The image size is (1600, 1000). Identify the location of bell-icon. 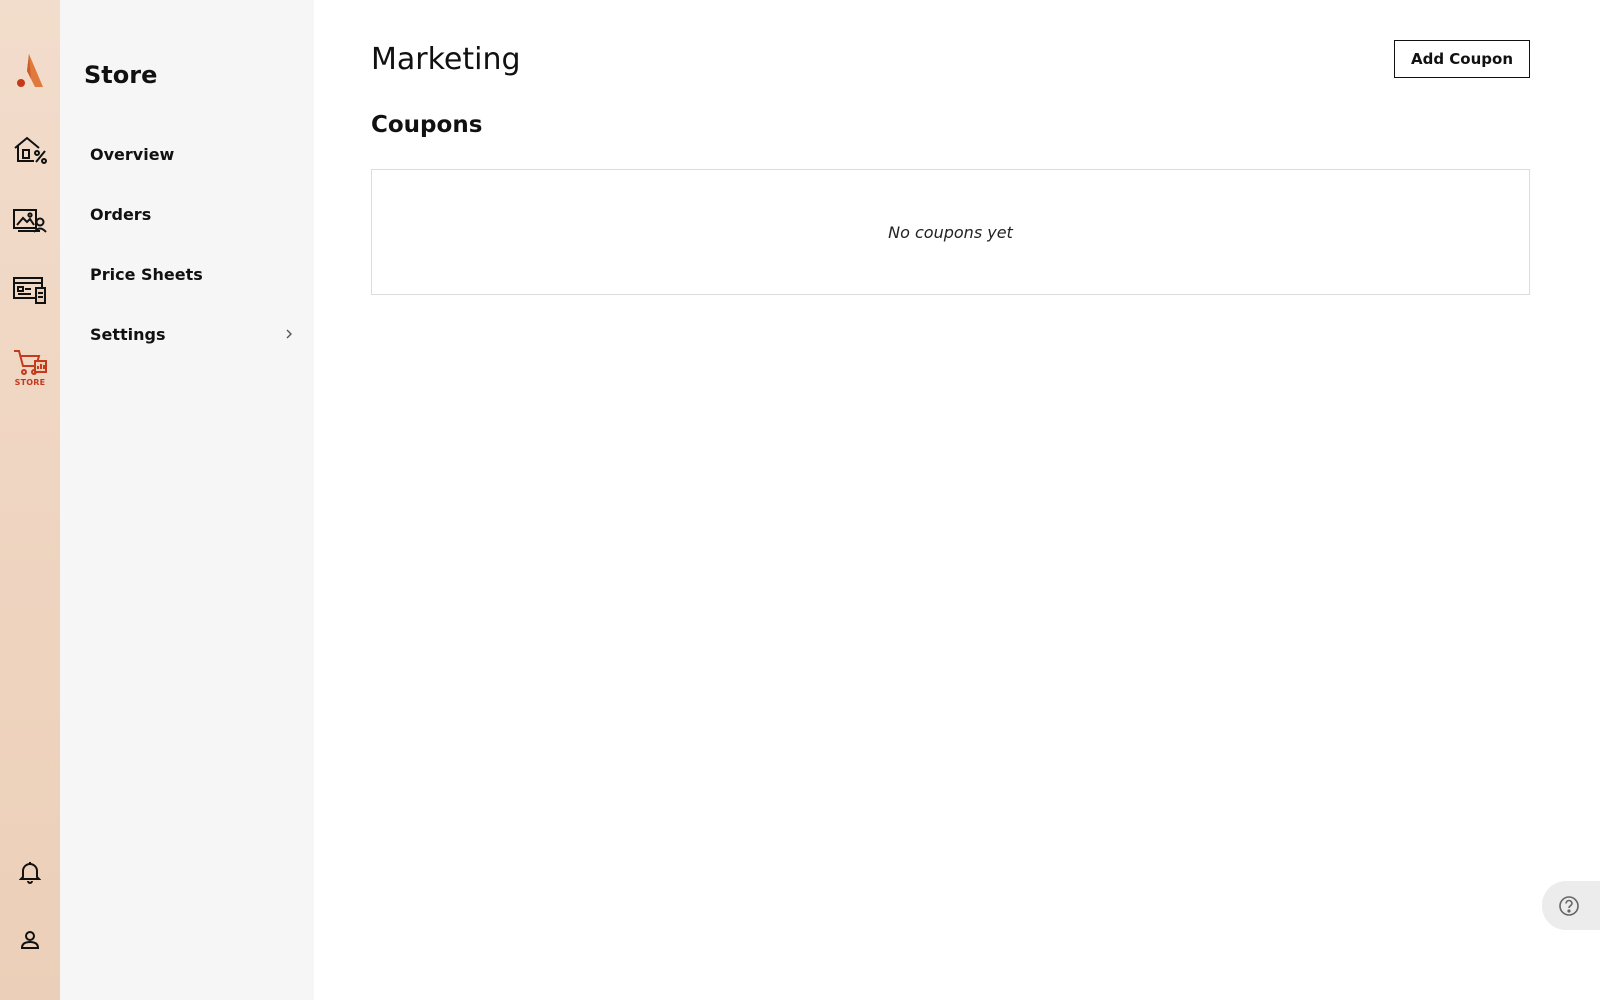
(30, 873).